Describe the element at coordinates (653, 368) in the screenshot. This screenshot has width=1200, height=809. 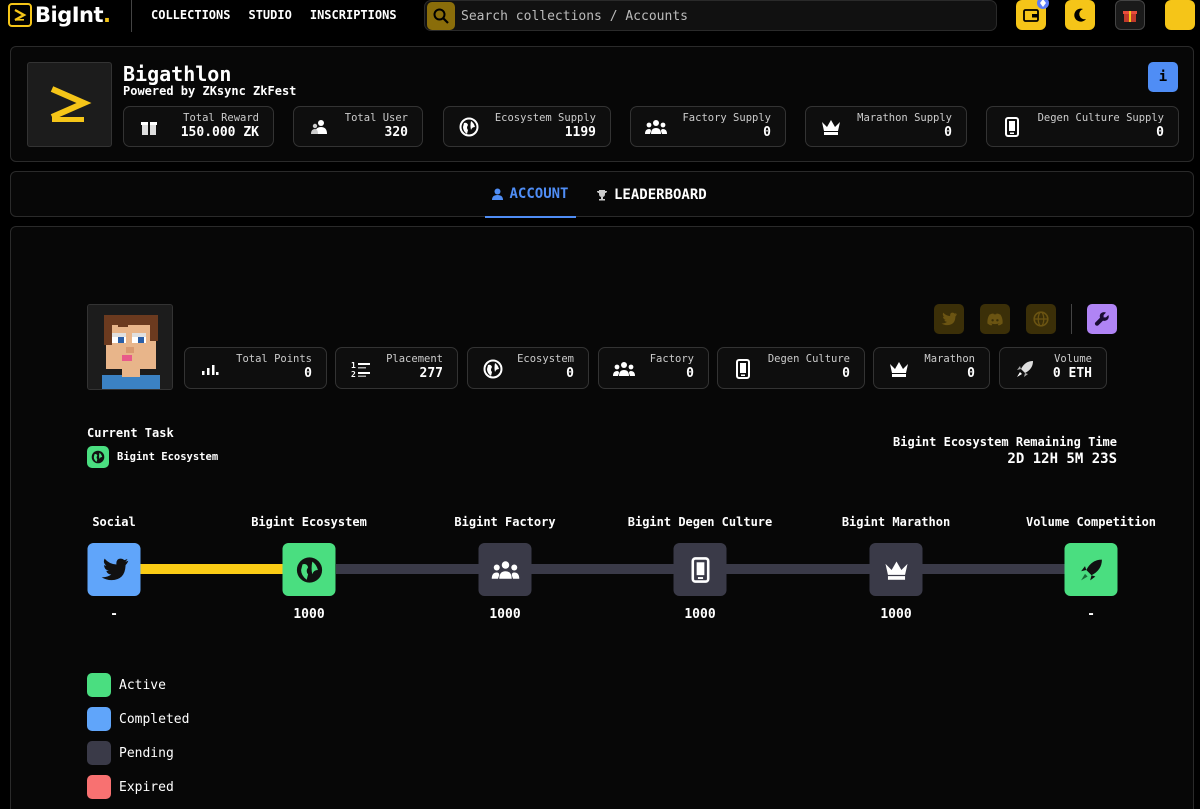
I see `stat-factory: Factory 0` at that location.